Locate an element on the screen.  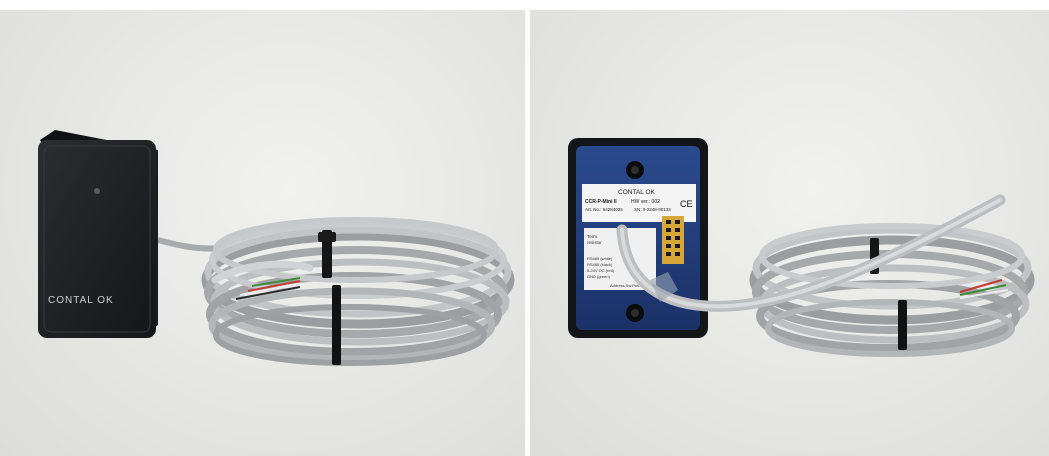
reader-body is located at coordinates (97, 239).